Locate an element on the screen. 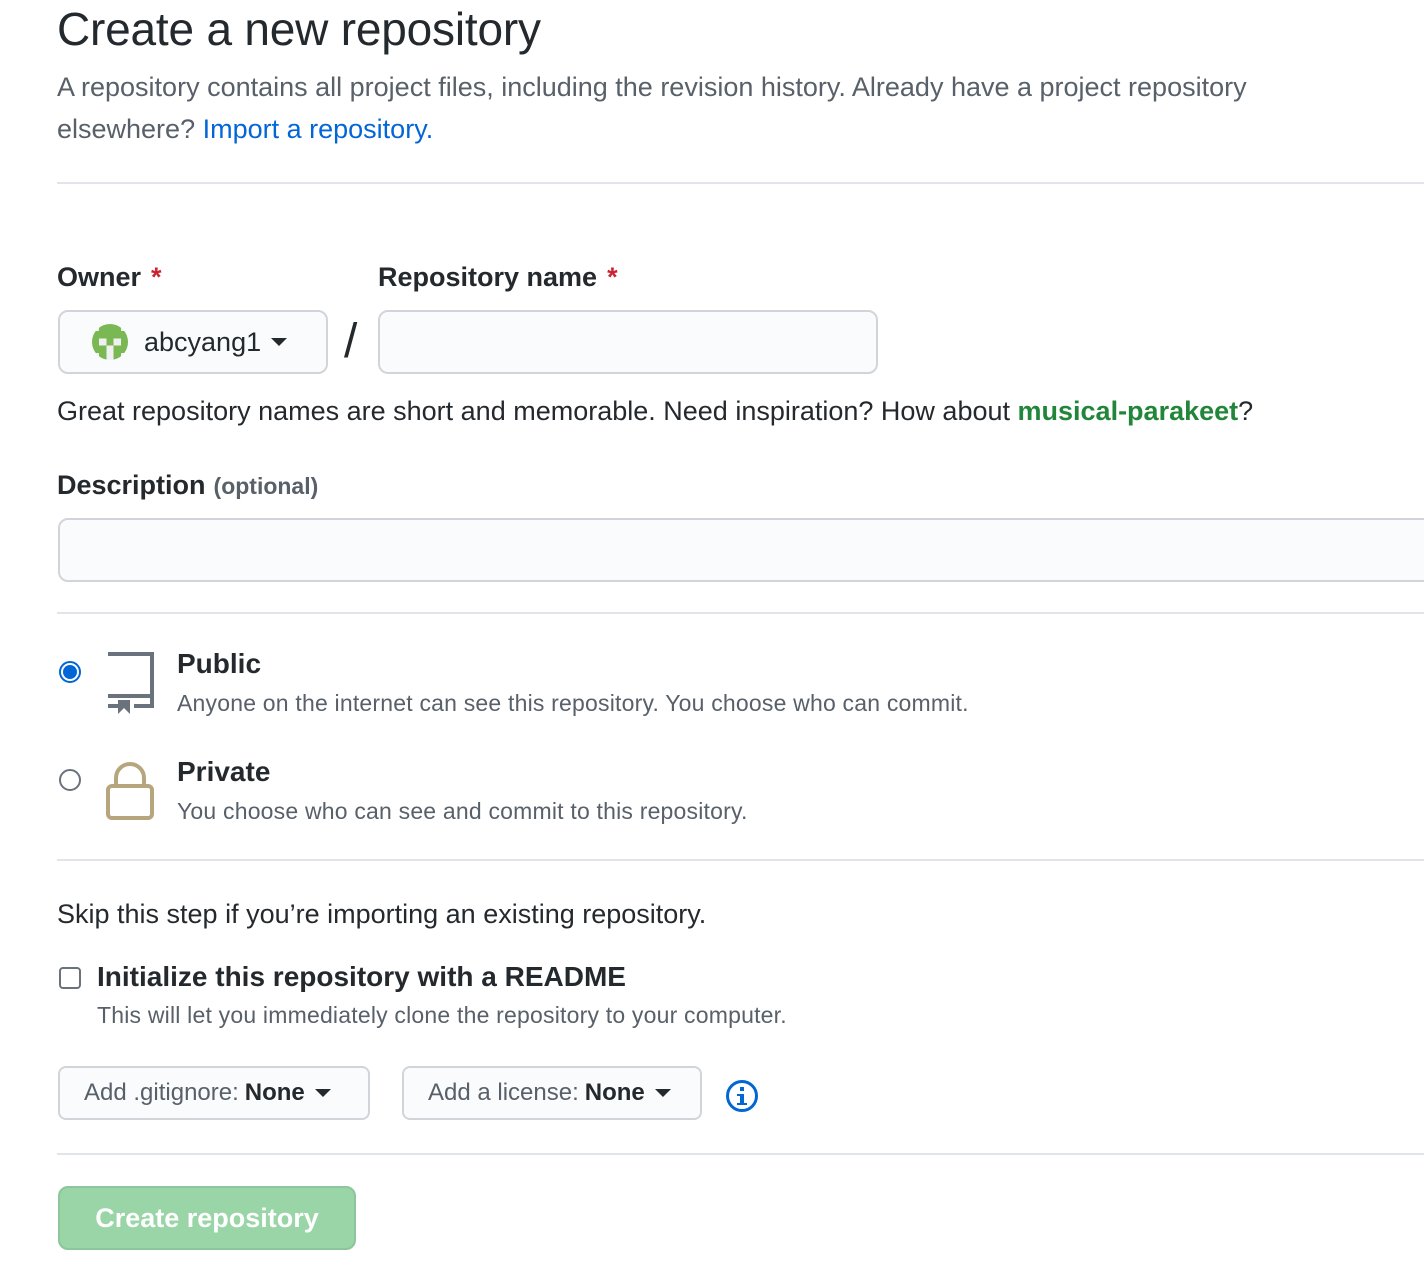 The image size is (1424, 1268). owner-label: Owner * is located at coordinates (109, 277).